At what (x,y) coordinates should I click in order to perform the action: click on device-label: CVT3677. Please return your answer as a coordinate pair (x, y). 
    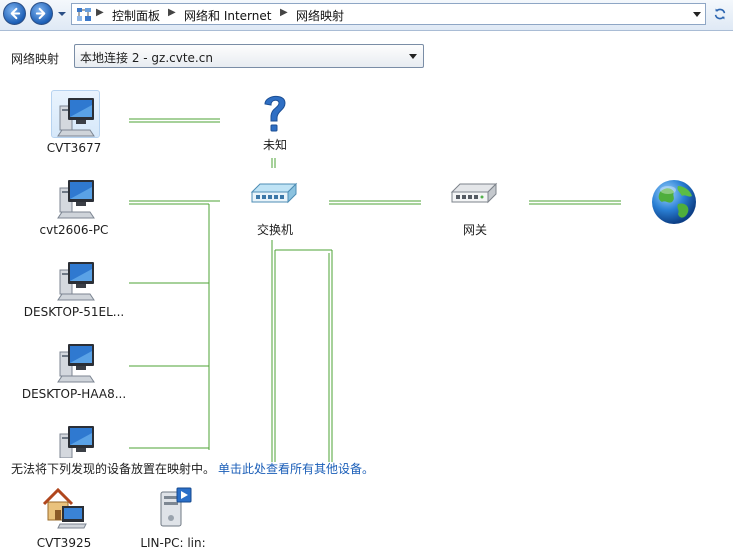
    Looking at the image, I should click on (74, 148).